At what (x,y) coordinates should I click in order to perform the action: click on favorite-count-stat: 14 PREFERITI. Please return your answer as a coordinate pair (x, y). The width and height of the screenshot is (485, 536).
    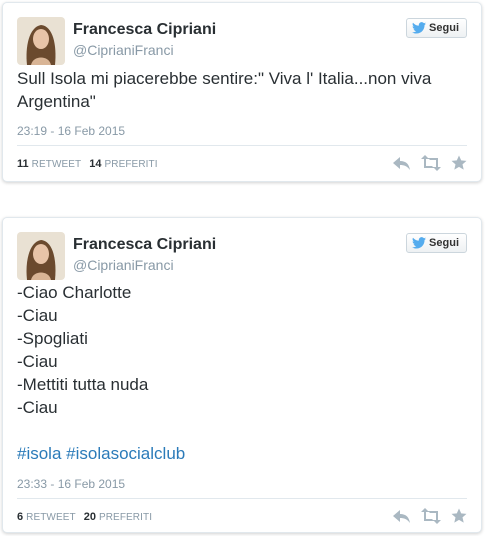
    Looking at the image, I should click on (123, 164).